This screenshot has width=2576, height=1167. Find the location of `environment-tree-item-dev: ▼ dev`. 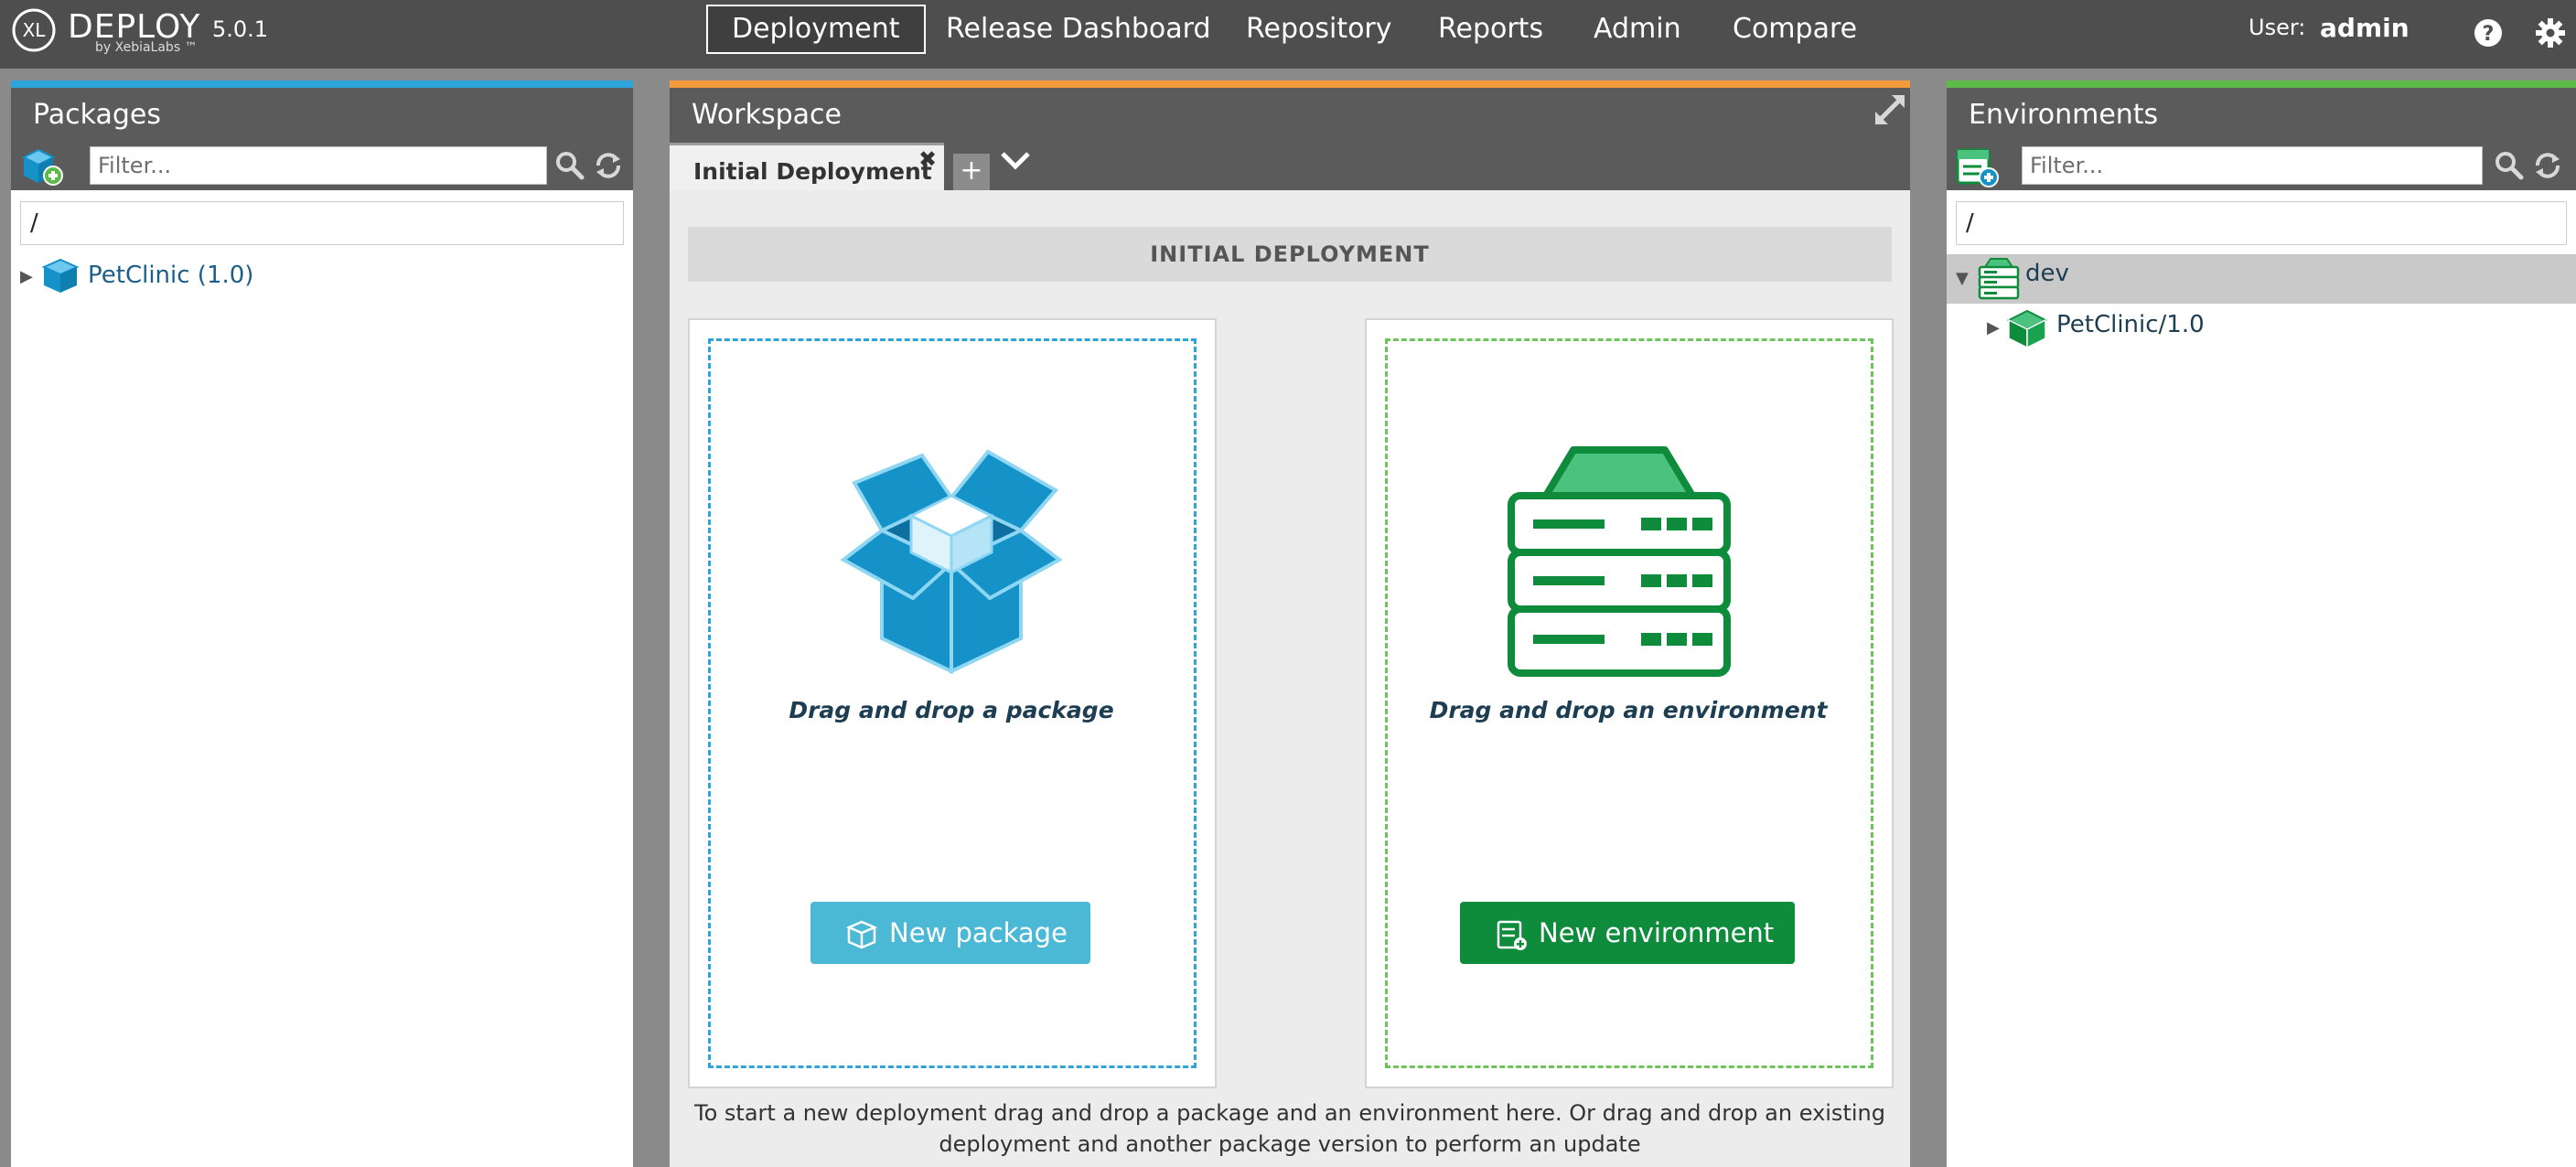

environment-tree-item-dev: ▼ dev is located at coordinates (2261, 279).